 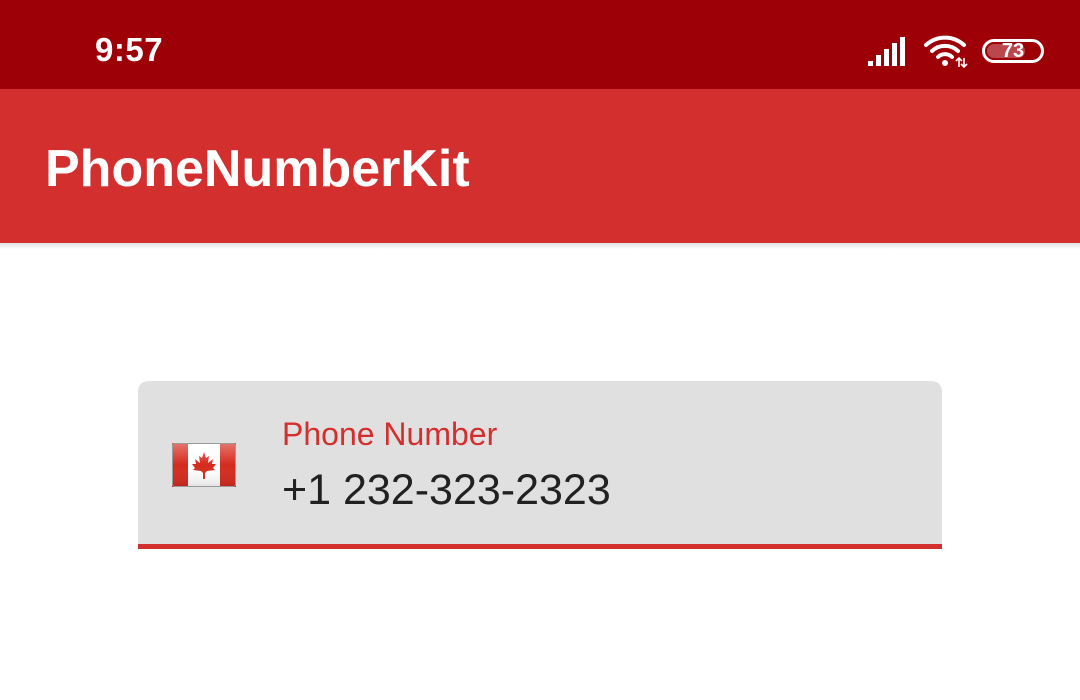 I want to click on canada-flag-icon, so click(x=204, y=465).